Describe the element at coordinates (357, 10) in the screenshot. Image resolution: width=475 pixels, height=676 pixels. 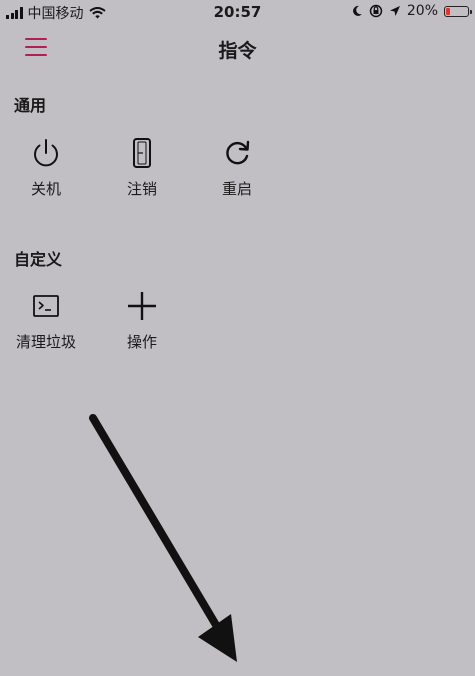
I see `moon-icon` at that location.